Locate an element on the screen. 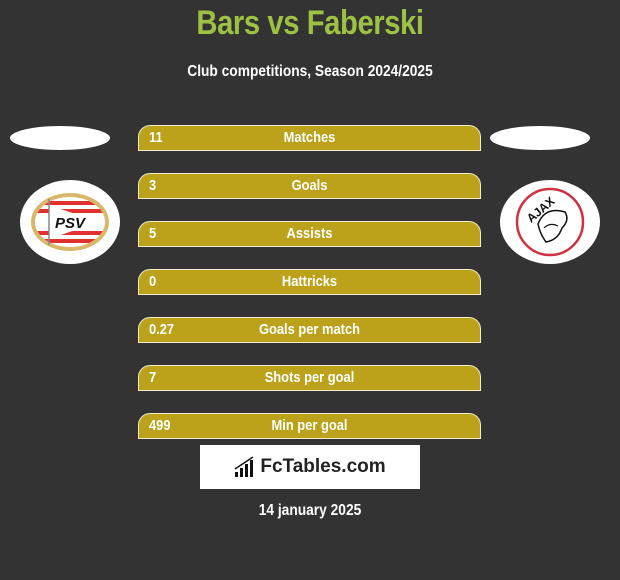 The width and height of the screenshot is (620, 580). stat-value: 0 is located at coordinates (153, 281).